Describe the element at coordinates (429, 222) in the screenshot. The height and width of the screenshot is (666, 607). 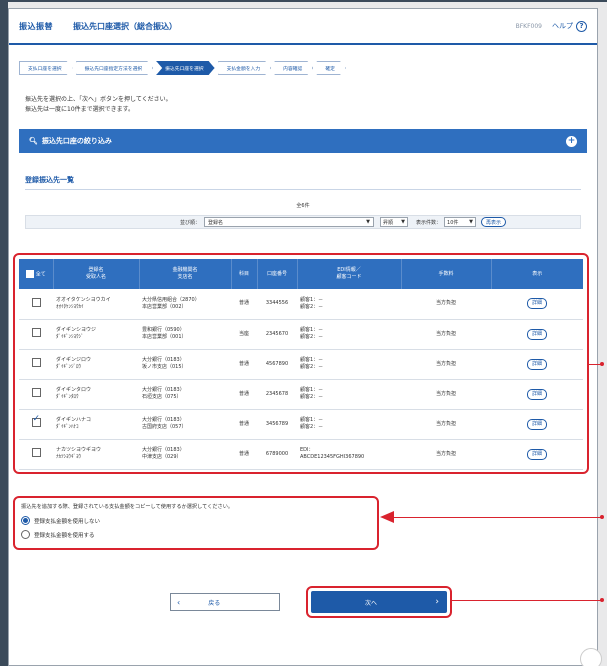
I see `per-page-label: 表示件数：` at that location.